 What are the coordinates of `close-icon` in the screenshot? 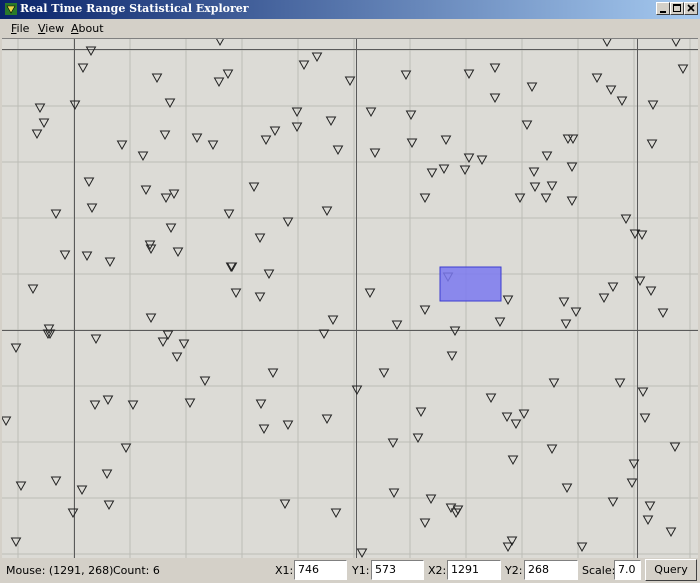 It's located at (691, 8).